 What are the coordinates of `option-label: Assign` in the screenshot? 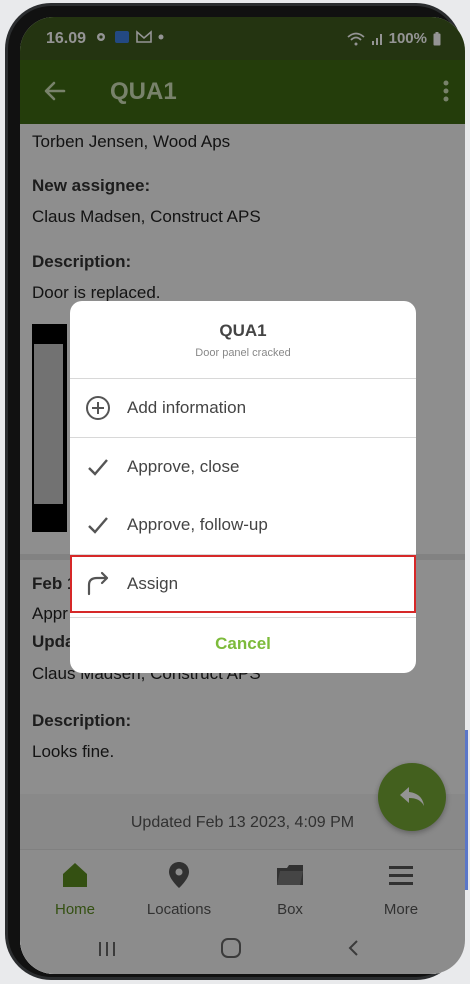 It's located at (153, 583).